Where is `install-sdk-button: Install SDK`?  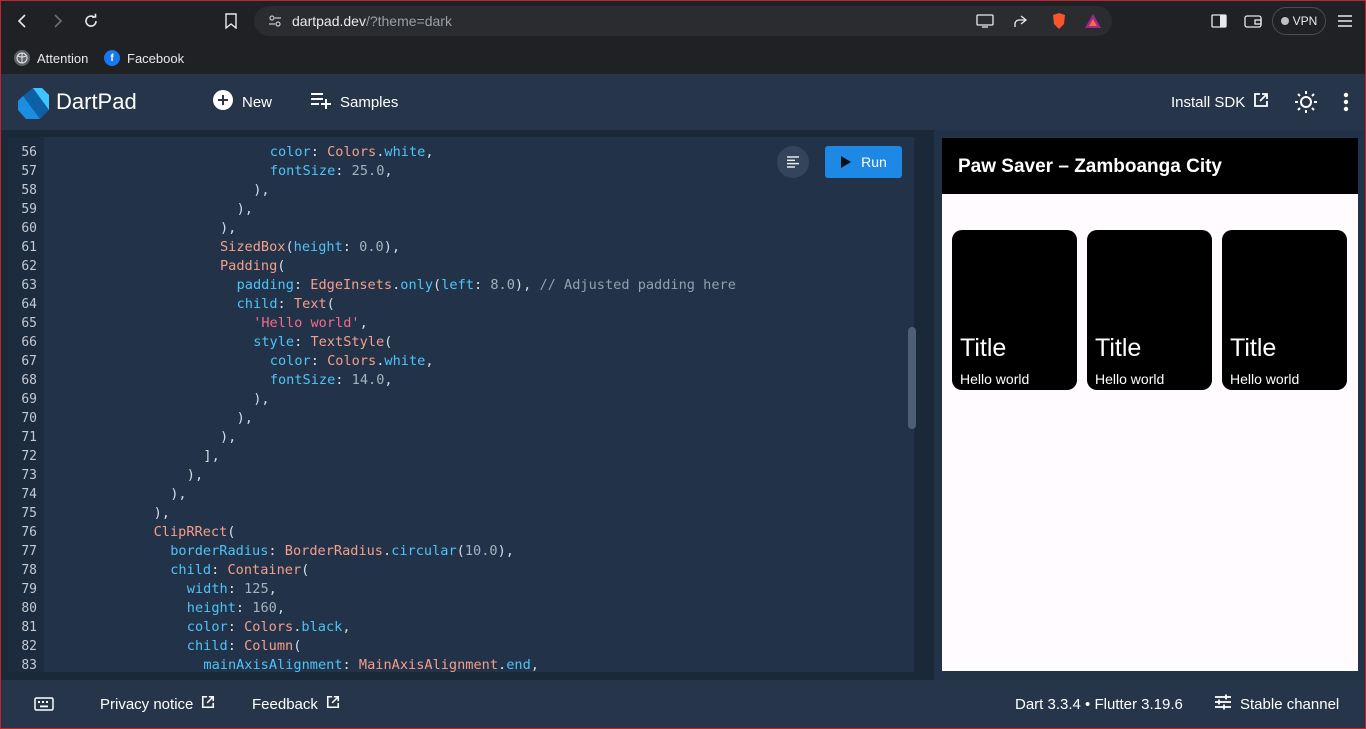 install-sdk-button: Install SDK is located at coordinates (1220, 102).